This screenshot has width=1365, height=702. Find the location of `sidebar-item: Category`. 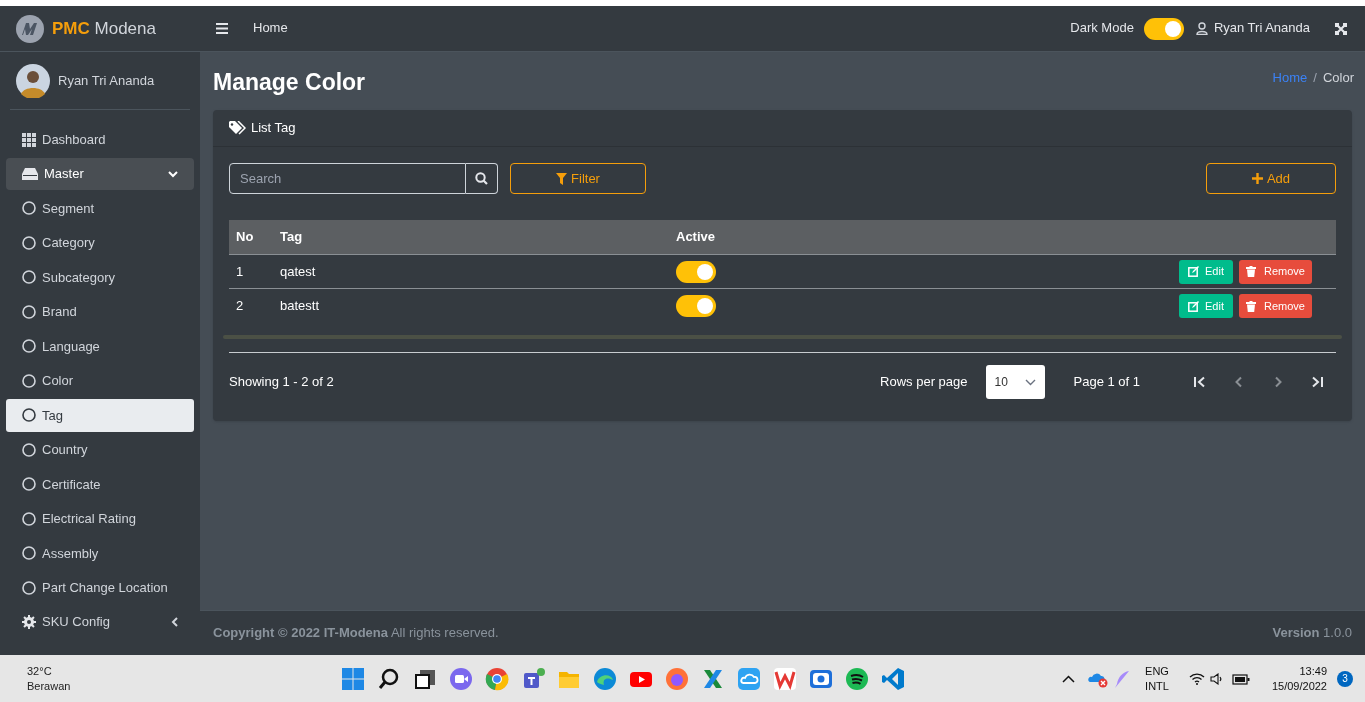

sidebar-item: Category is located at coordinates (100, 242).